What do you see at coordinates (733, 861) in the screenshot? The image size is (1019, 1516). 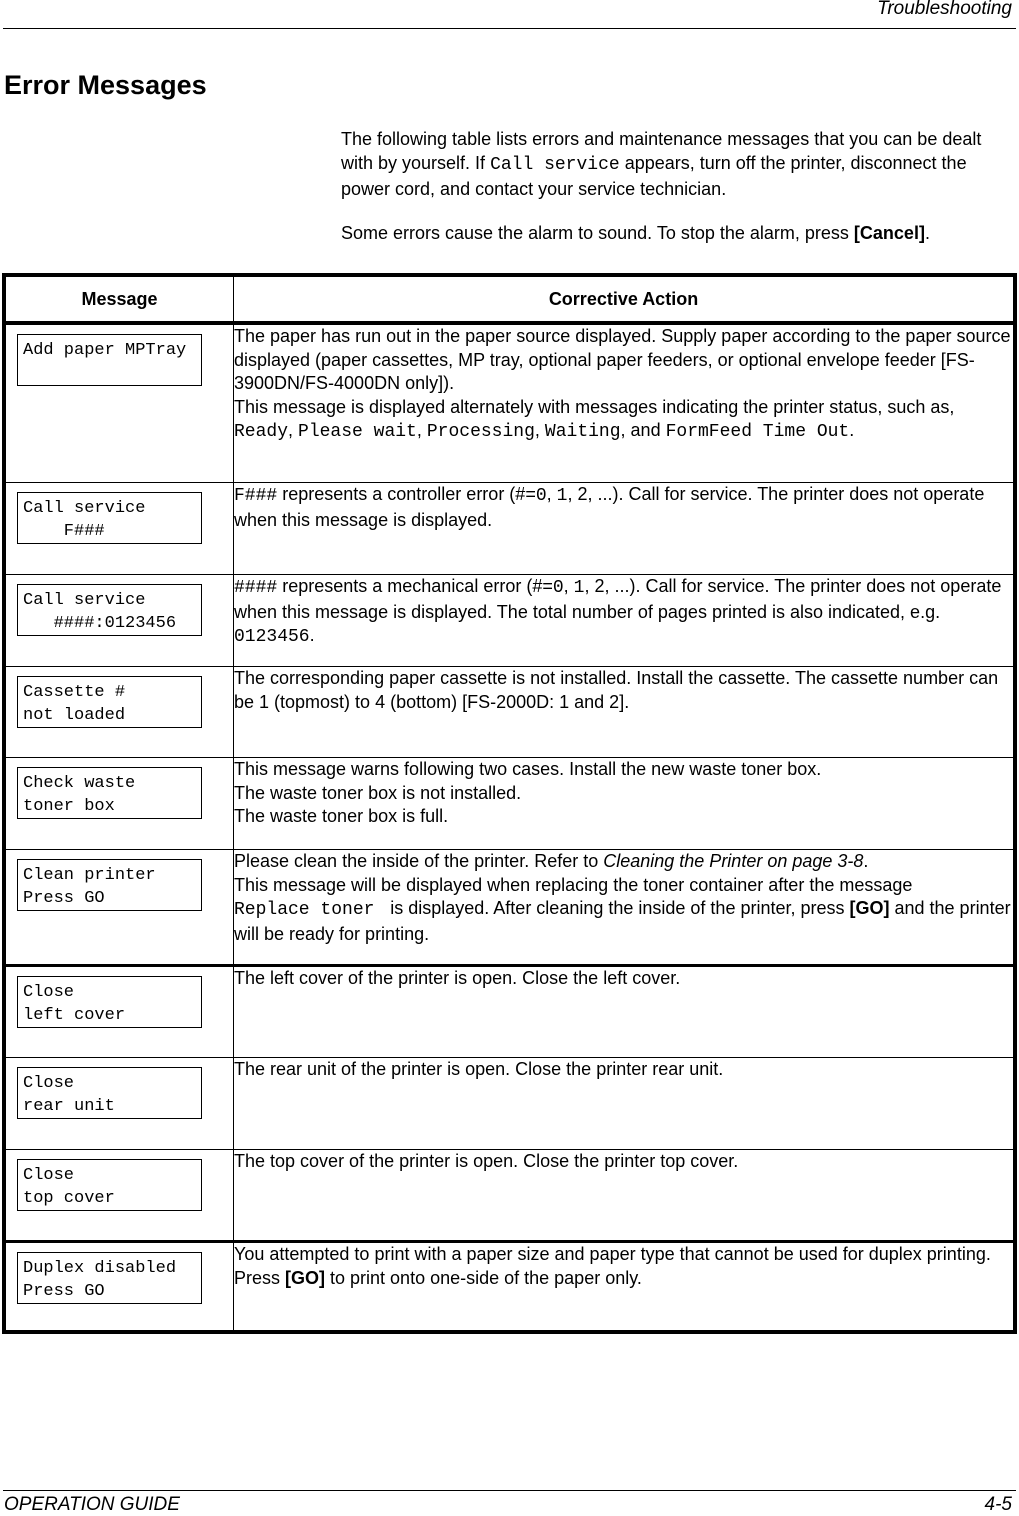 I see `cross-reference-link: Cleaning the Printer on page 3-8` at bounding box center [733, 861].